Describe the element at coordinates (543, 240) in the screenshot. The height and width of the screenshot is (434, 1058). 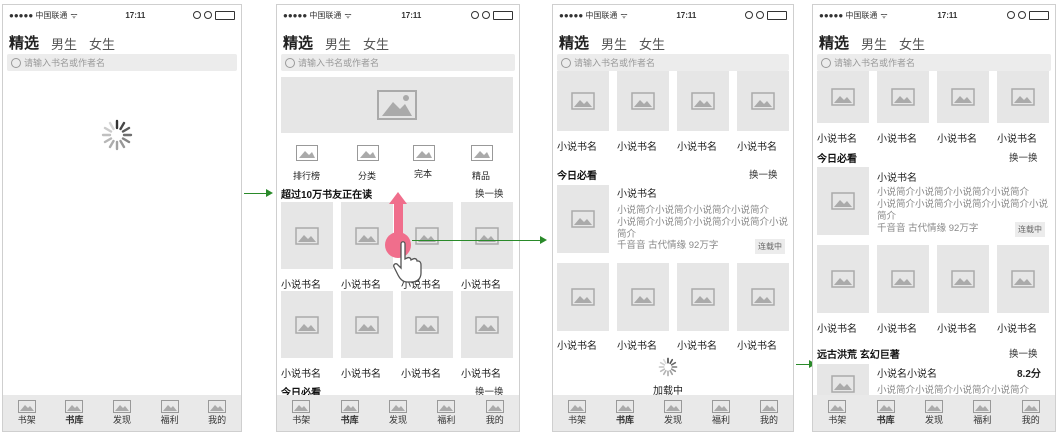
I see `flow-arrowhead` at that location.